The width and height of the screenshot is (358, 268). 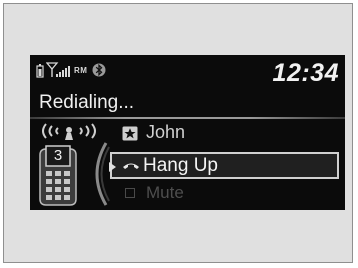 I want to click on signal-strength-icon, so click(x=58, y=69).